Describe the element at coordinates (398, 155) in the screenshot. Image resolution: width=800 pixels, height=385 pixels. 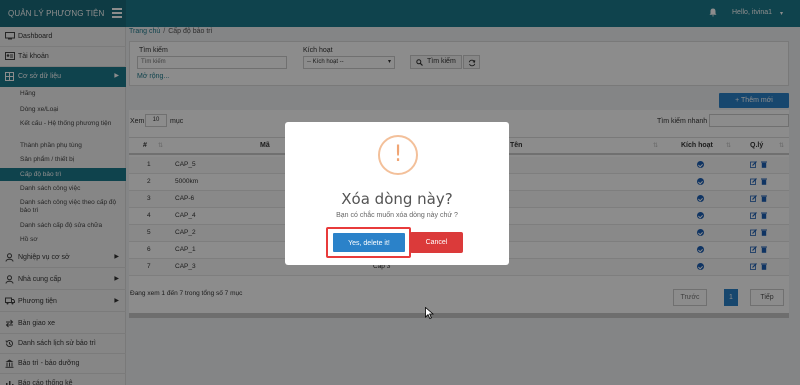
I see `warning-icon: !` at that location.